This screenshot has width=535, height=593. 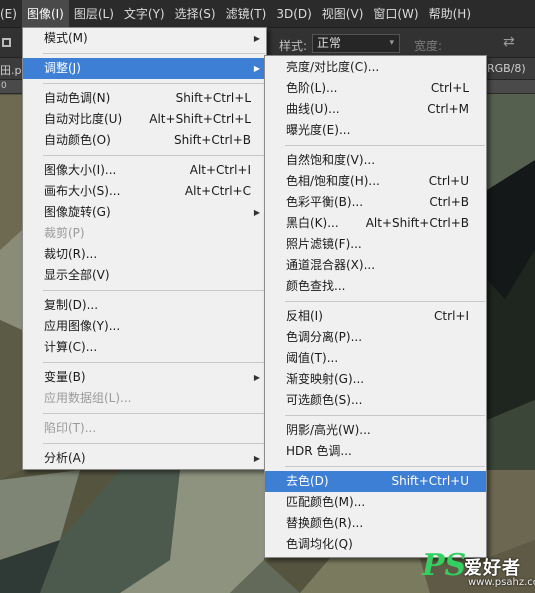 I want to click on document-tab: 田.p, so click(x=10, y=70).